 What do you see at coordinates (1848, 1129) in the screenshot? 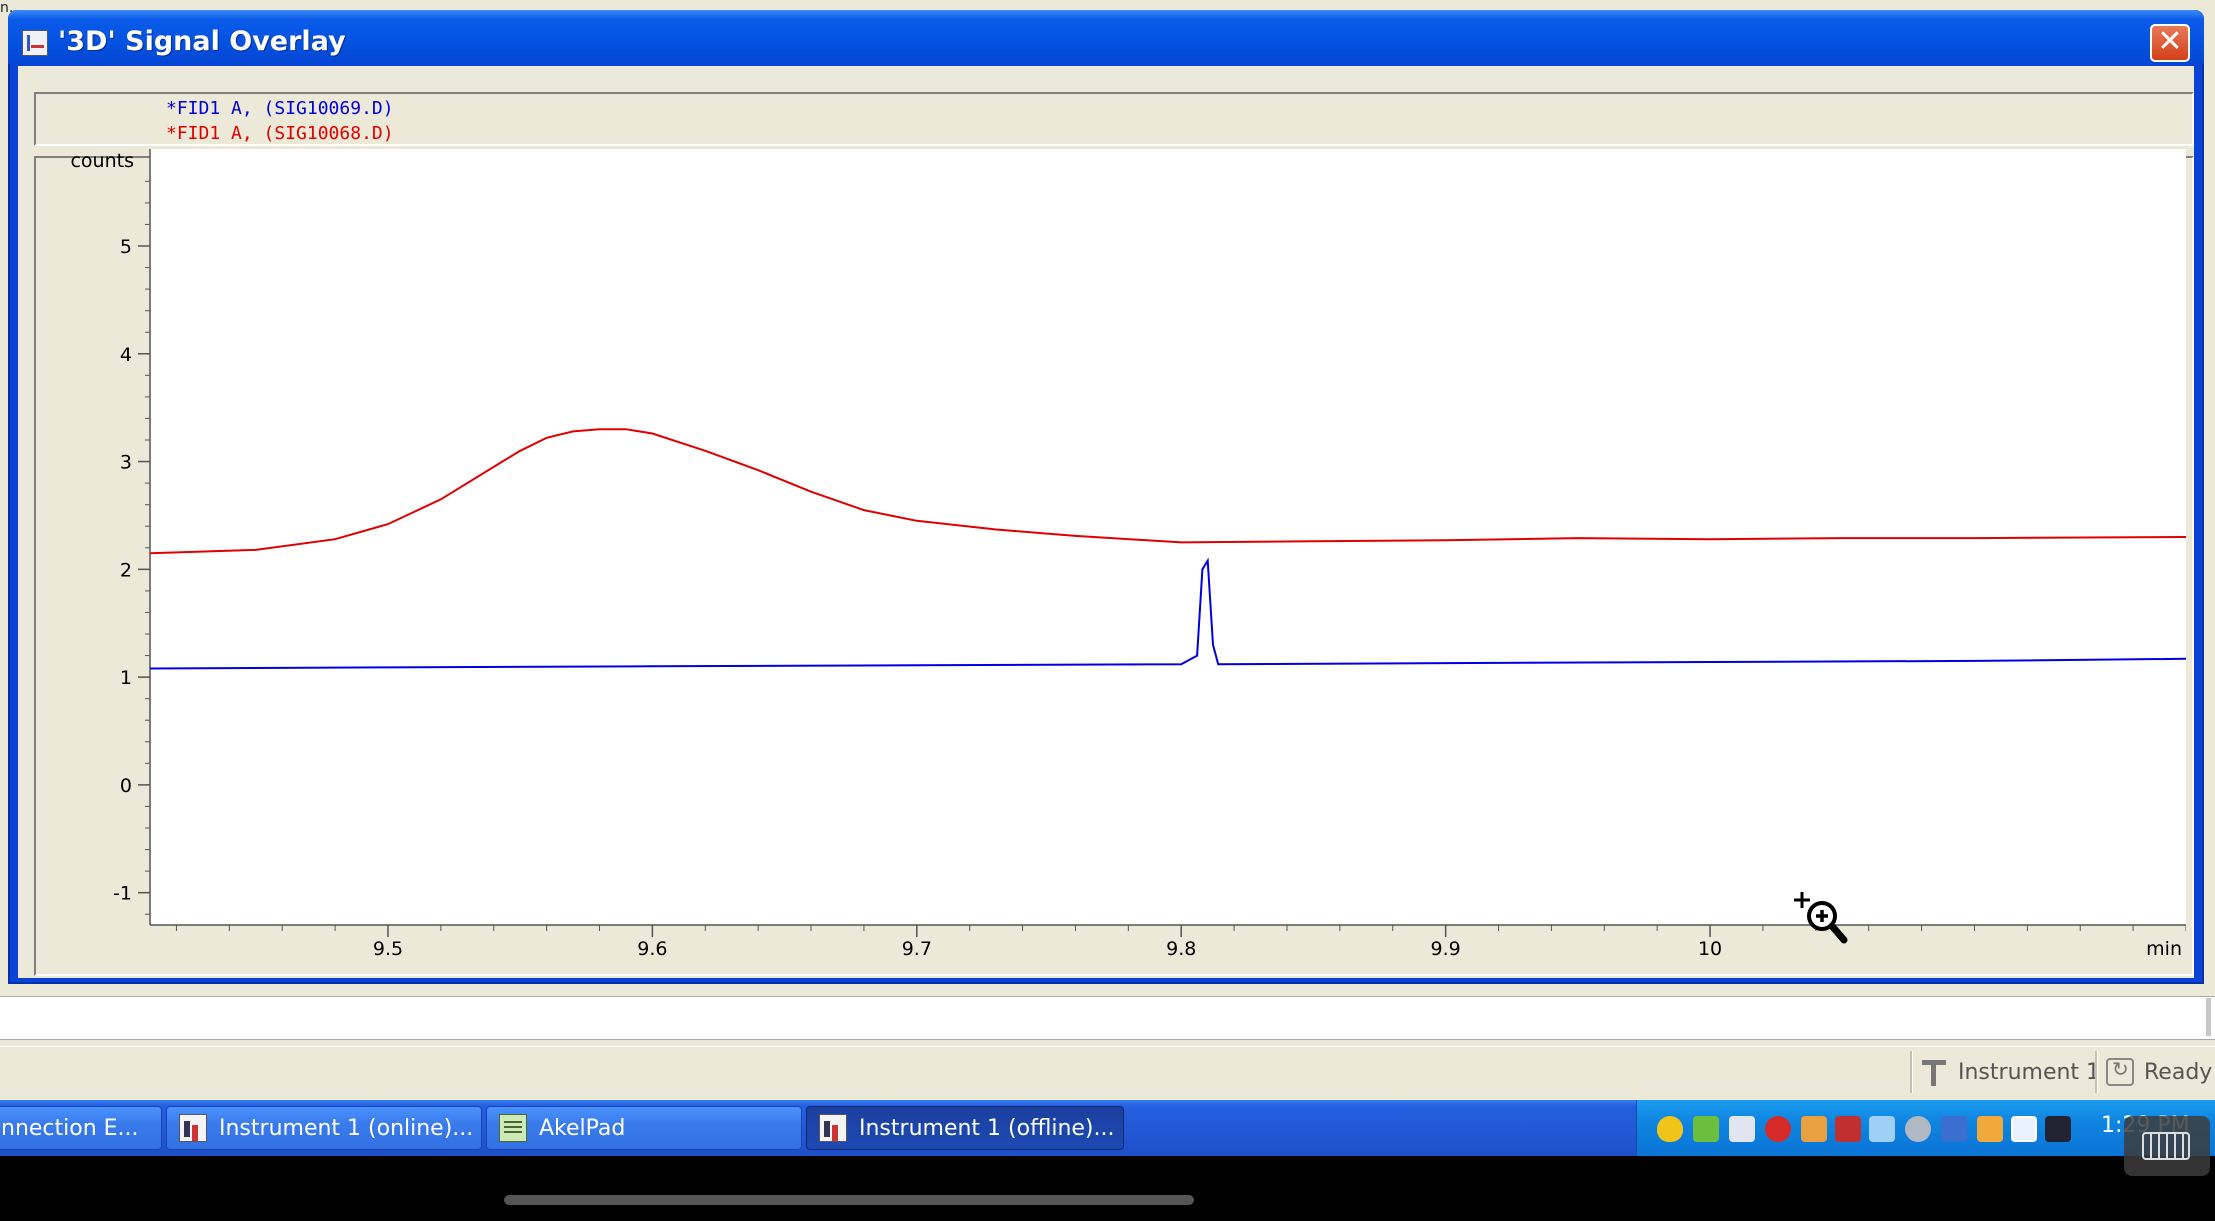
I see `connection-error-icon` at bounding box center [1848, 1129].